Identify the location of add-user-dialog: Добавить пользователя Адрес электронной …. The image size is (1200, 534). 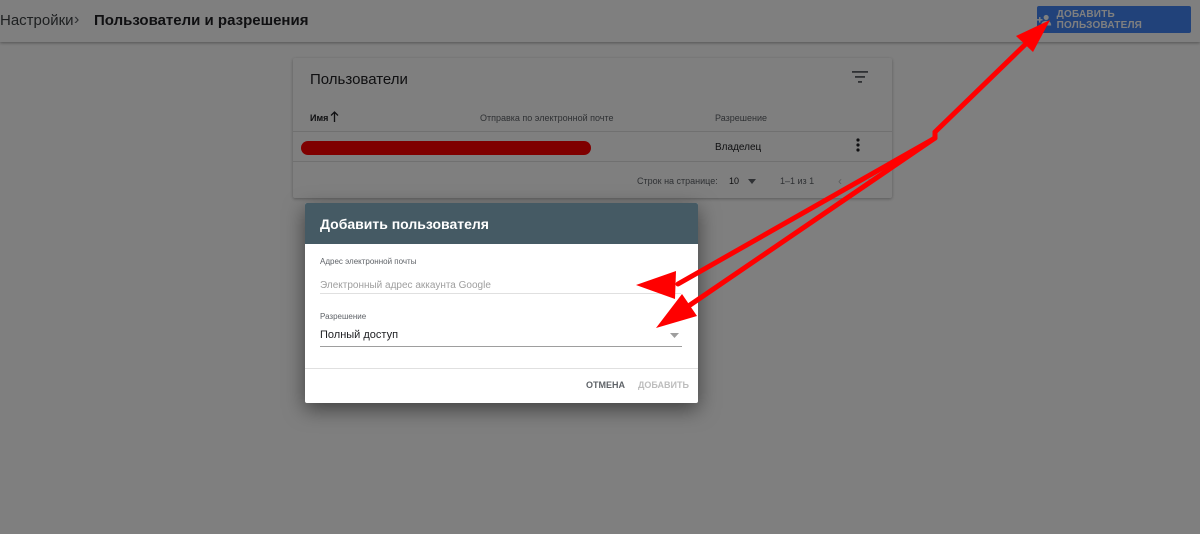
(501, 303).